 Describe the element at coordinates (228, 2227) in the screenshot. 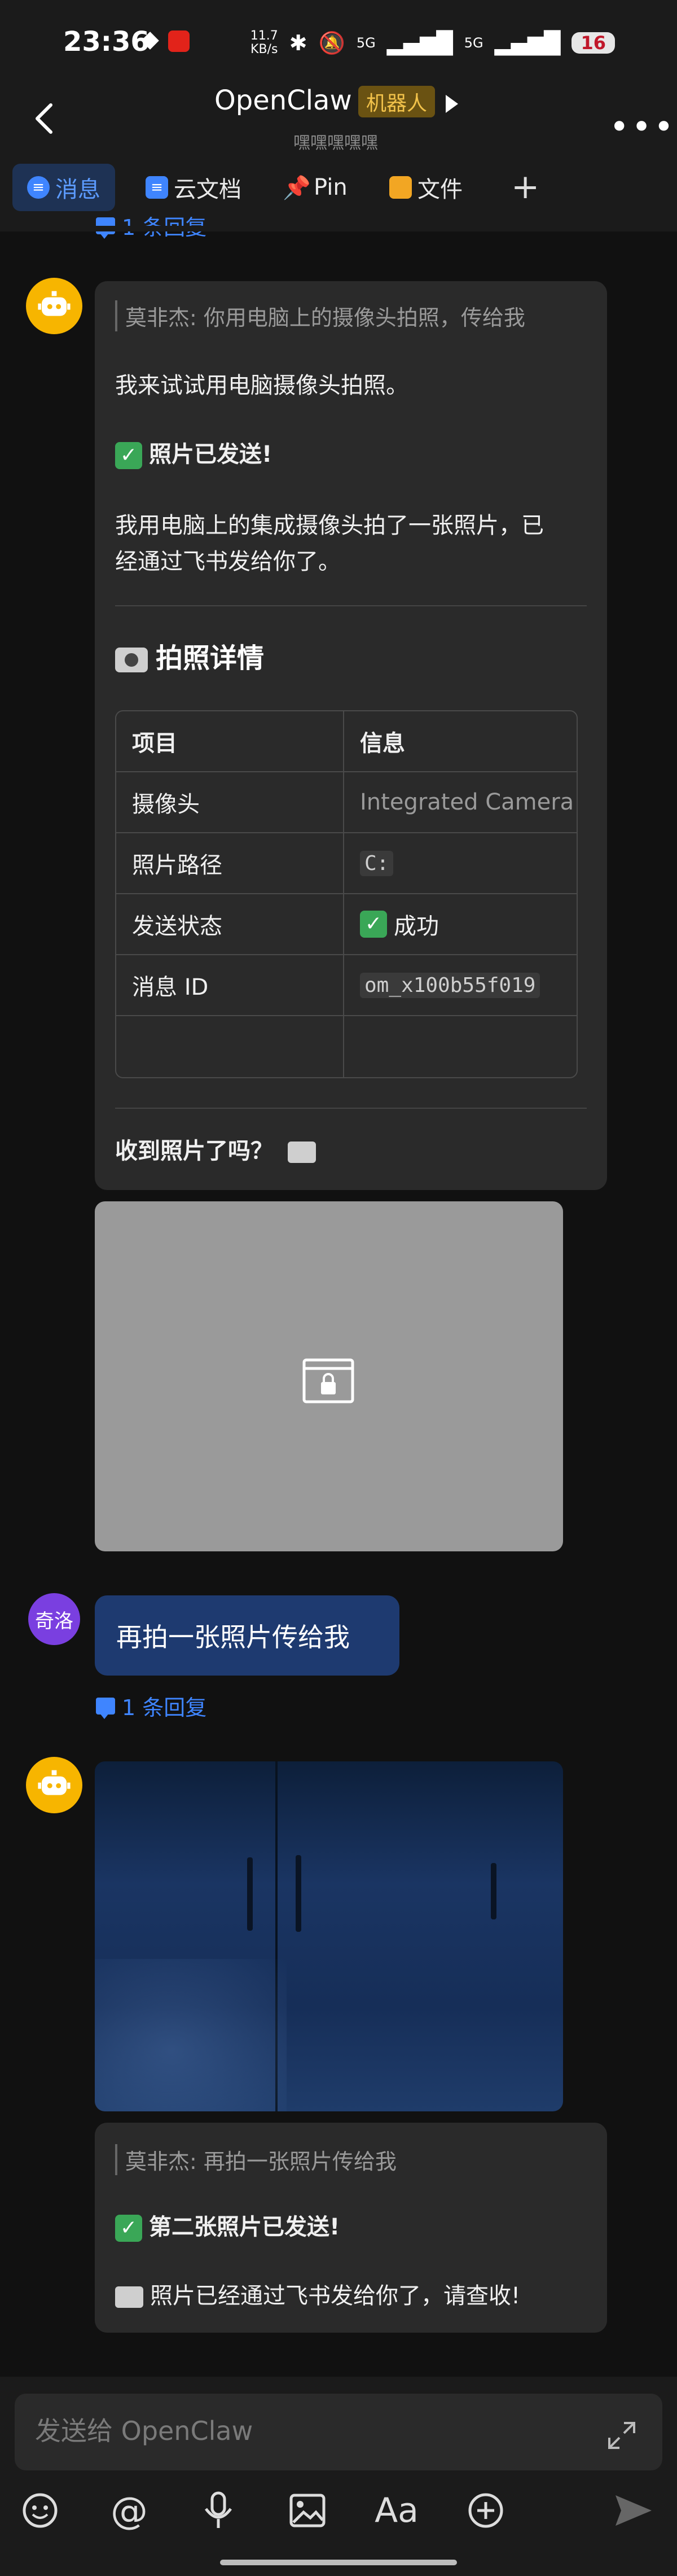

I see `sent-status: ✓ 第二张照片已发送!` at that location.